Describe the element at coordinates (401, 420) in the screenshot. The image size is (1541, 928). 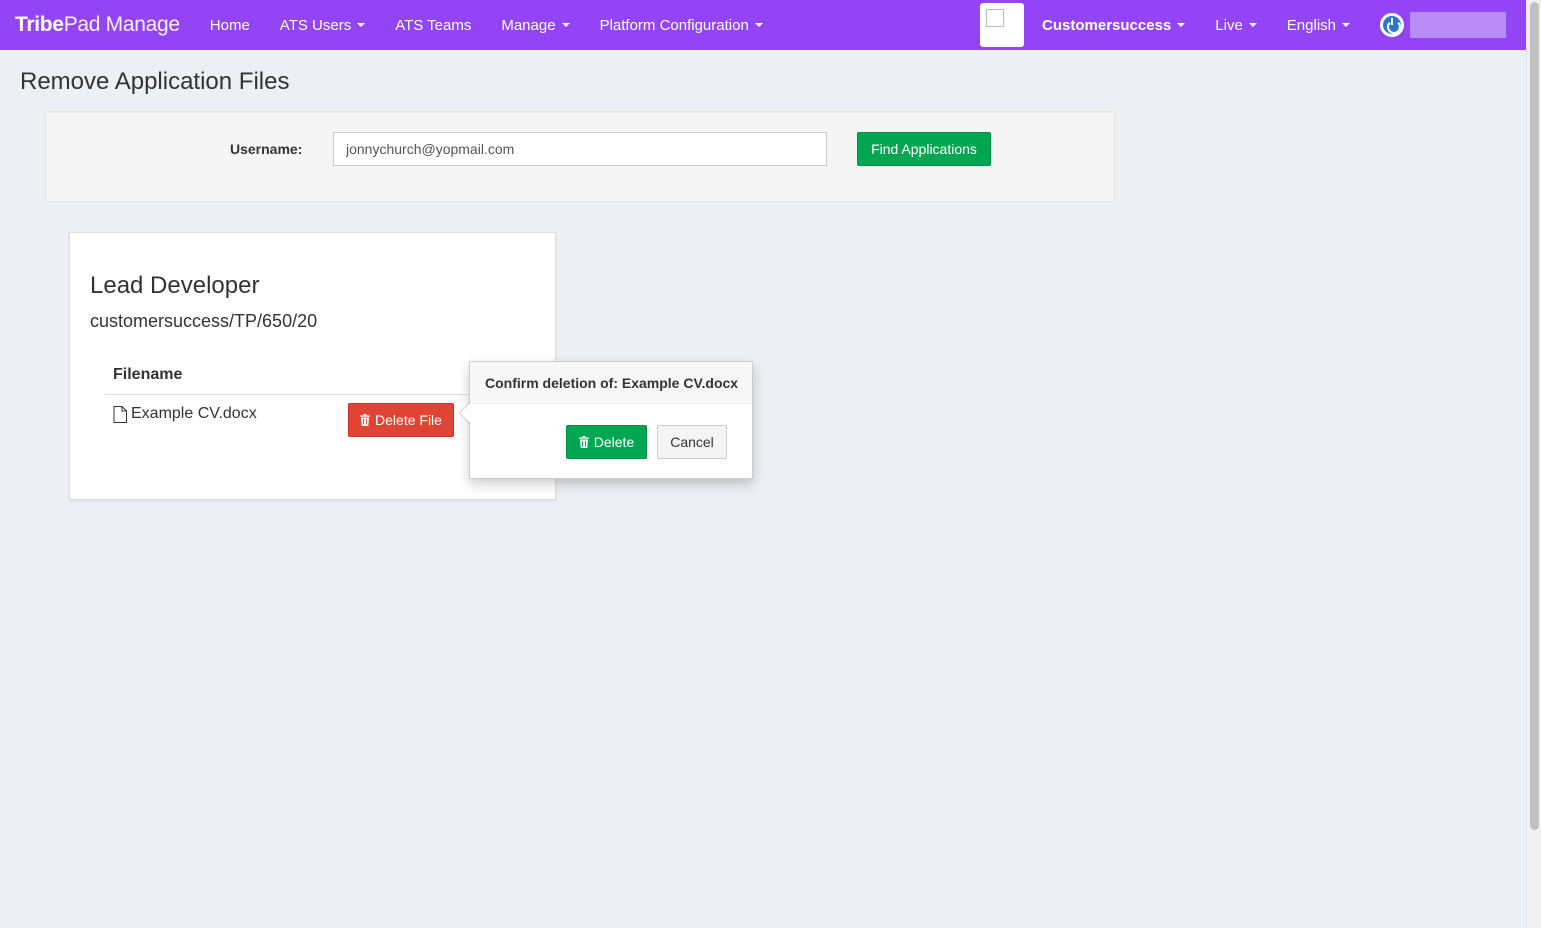
I see `delete-file-button: Delete File` at that location.